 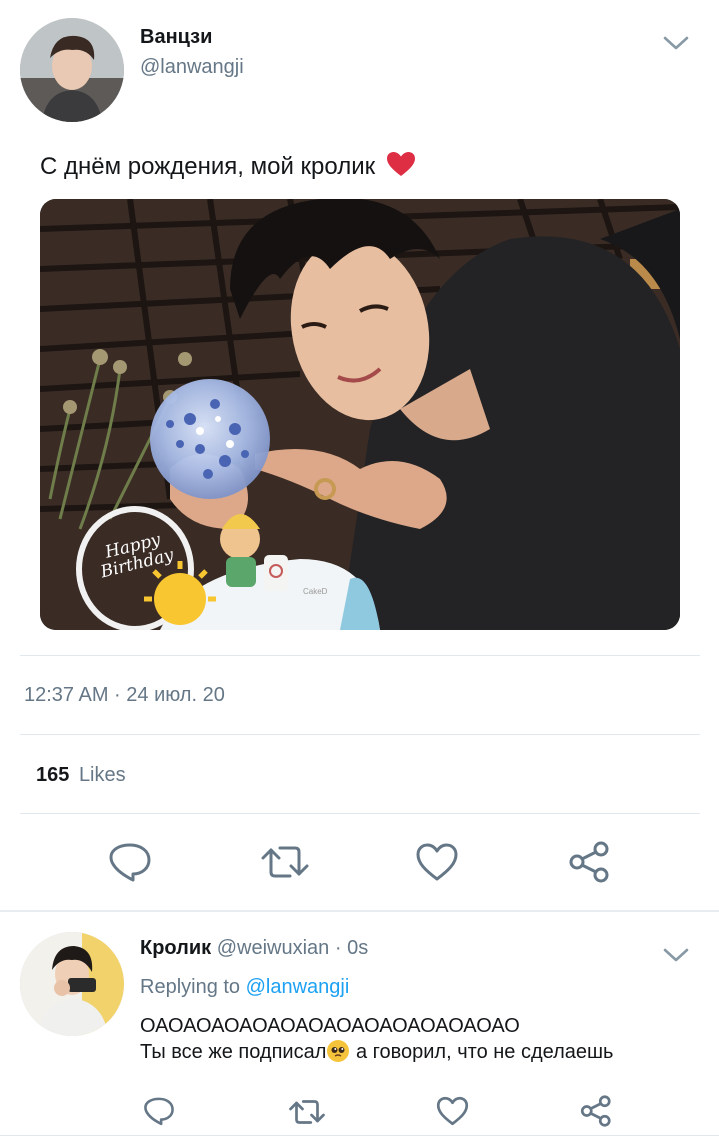 I want to click on reply-author-name: Кролик, so click(x=175, y=948).